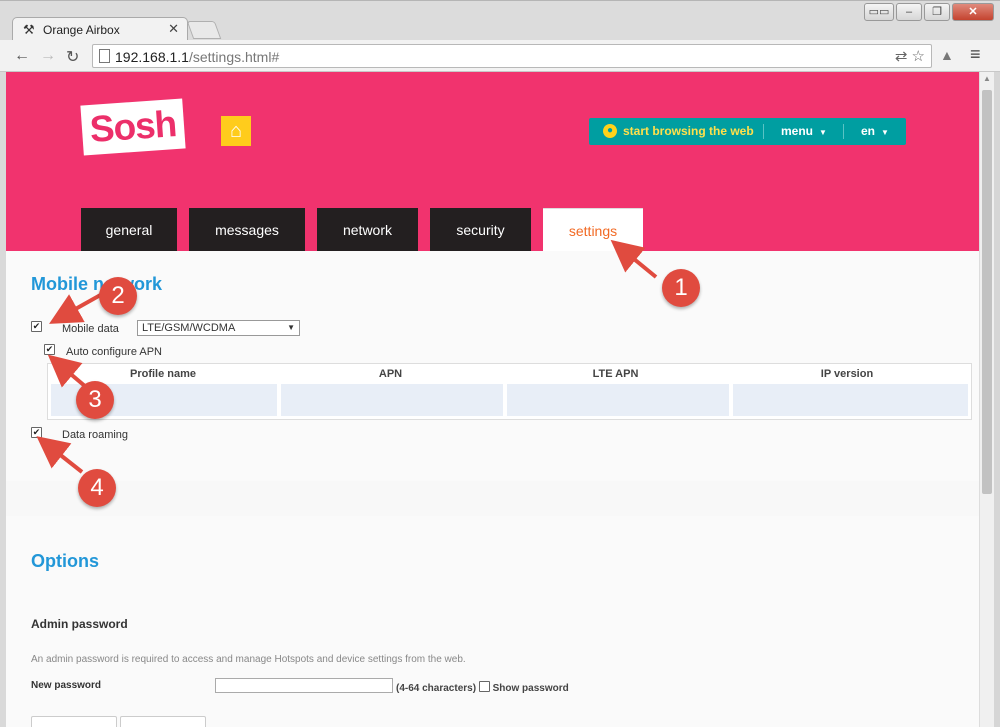 Image resolution: width=1000 pixels, height=727 pixels. I want to click on password-hint: (4-64 characters) Show password, so click(482, 687).